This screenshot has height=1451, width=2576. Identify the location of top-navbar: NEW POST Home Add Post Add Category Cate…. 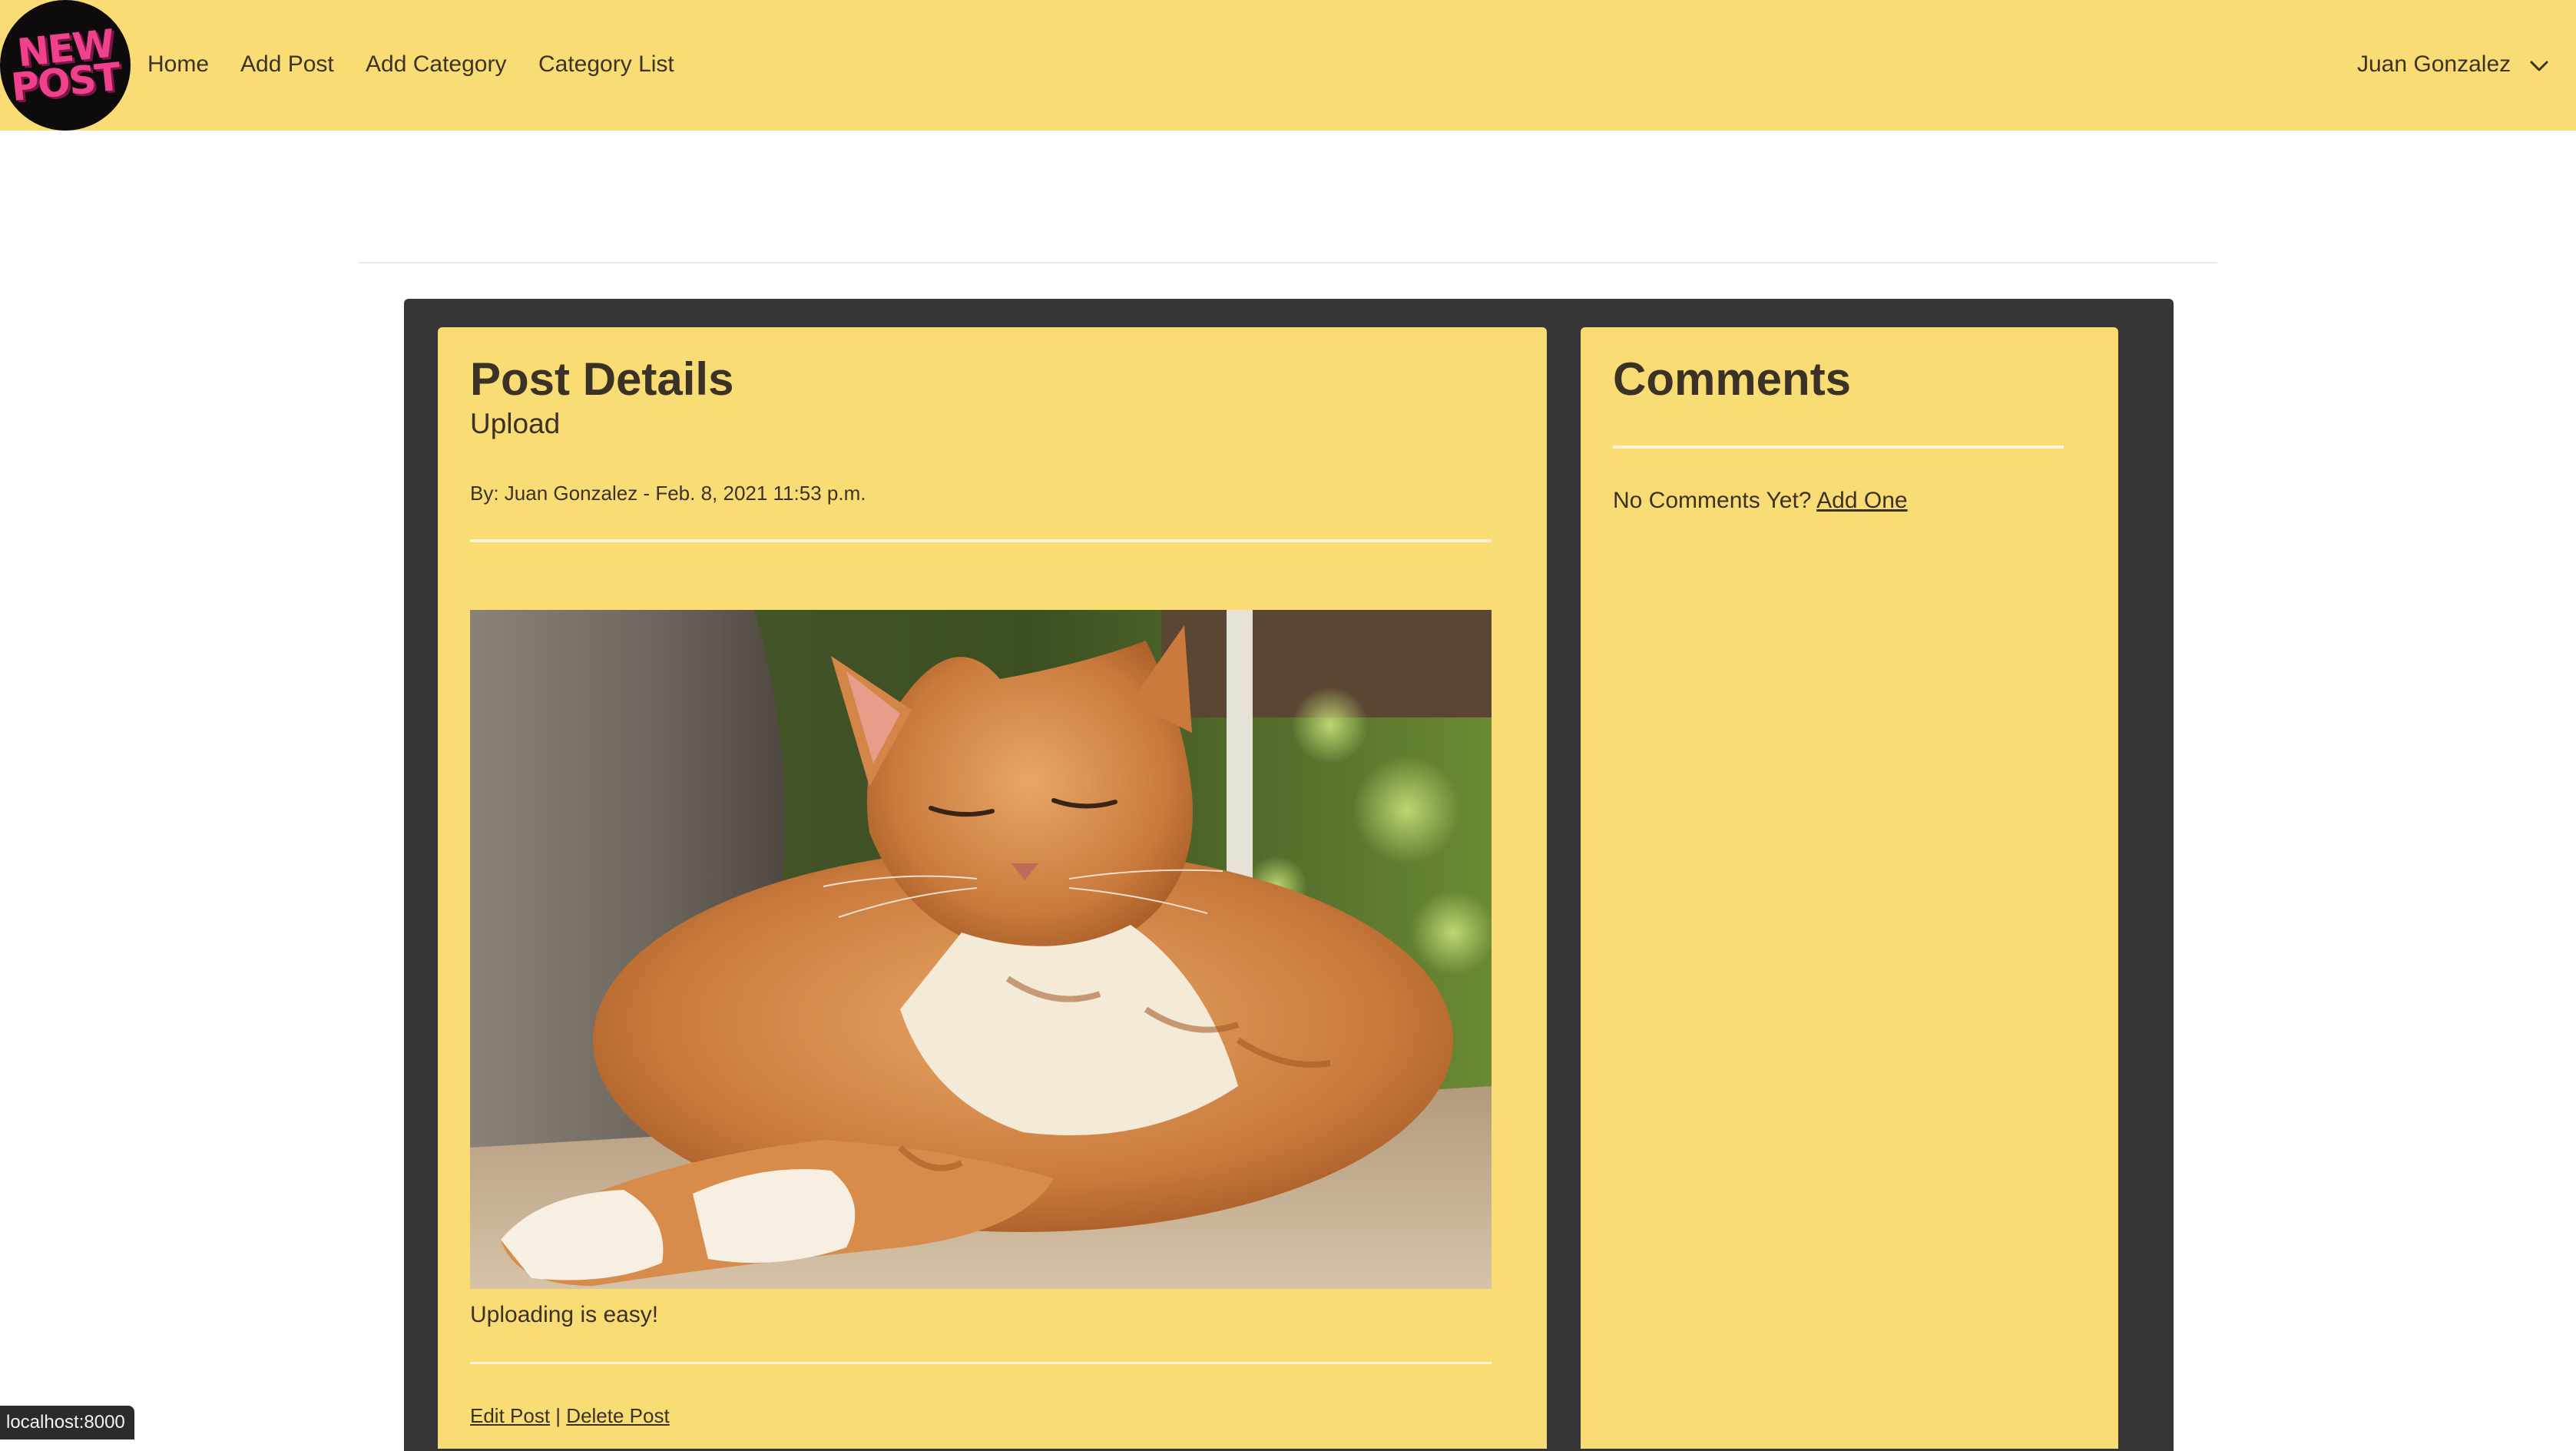
(1288, 65).